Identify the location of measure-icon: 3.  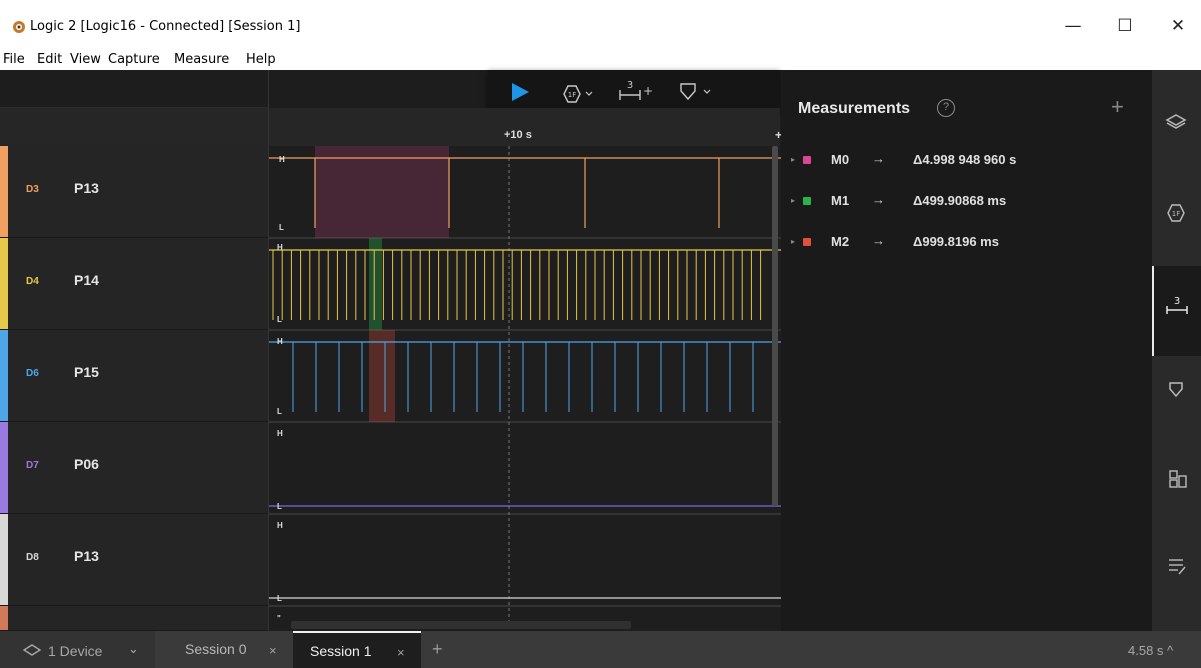
(1176, 311).